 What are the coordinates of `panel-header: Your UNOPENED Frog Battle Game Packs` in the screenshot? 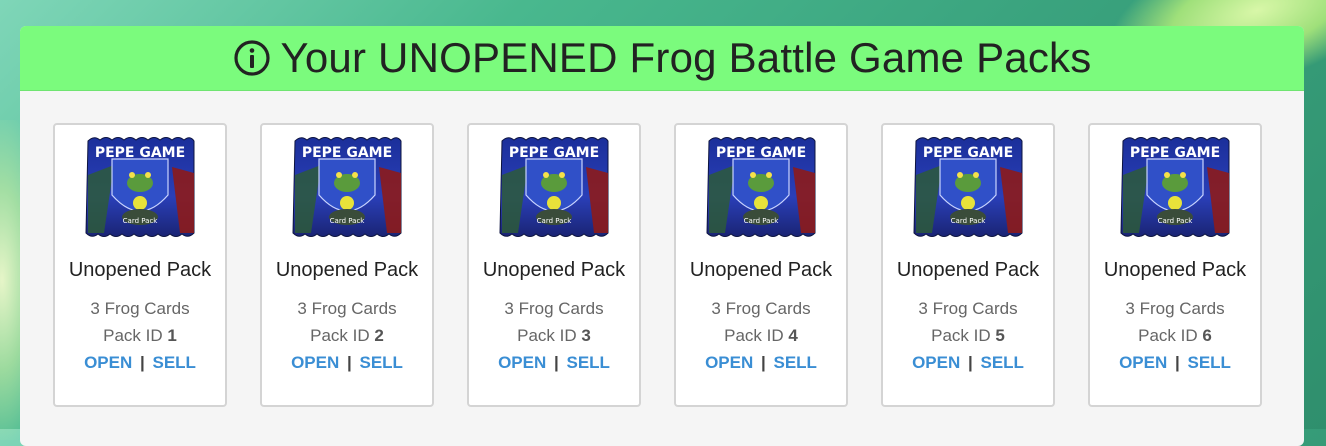 It's located at (662, 58).